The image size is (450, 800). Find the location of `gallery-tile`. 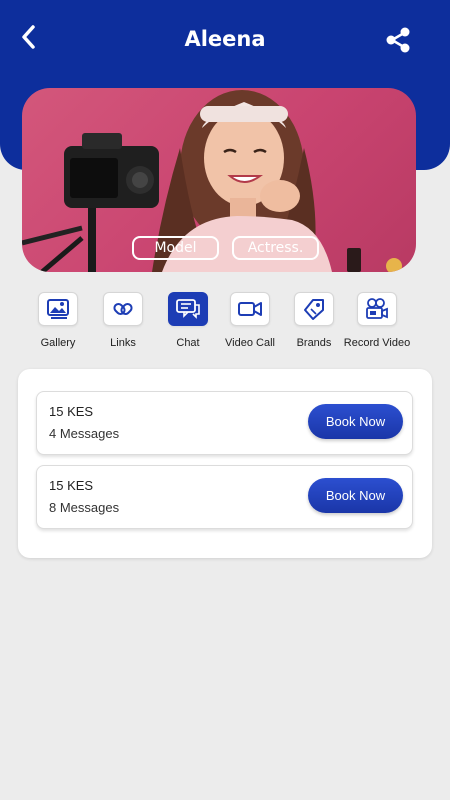

gallery-tile is located at coordinates (58, 309).